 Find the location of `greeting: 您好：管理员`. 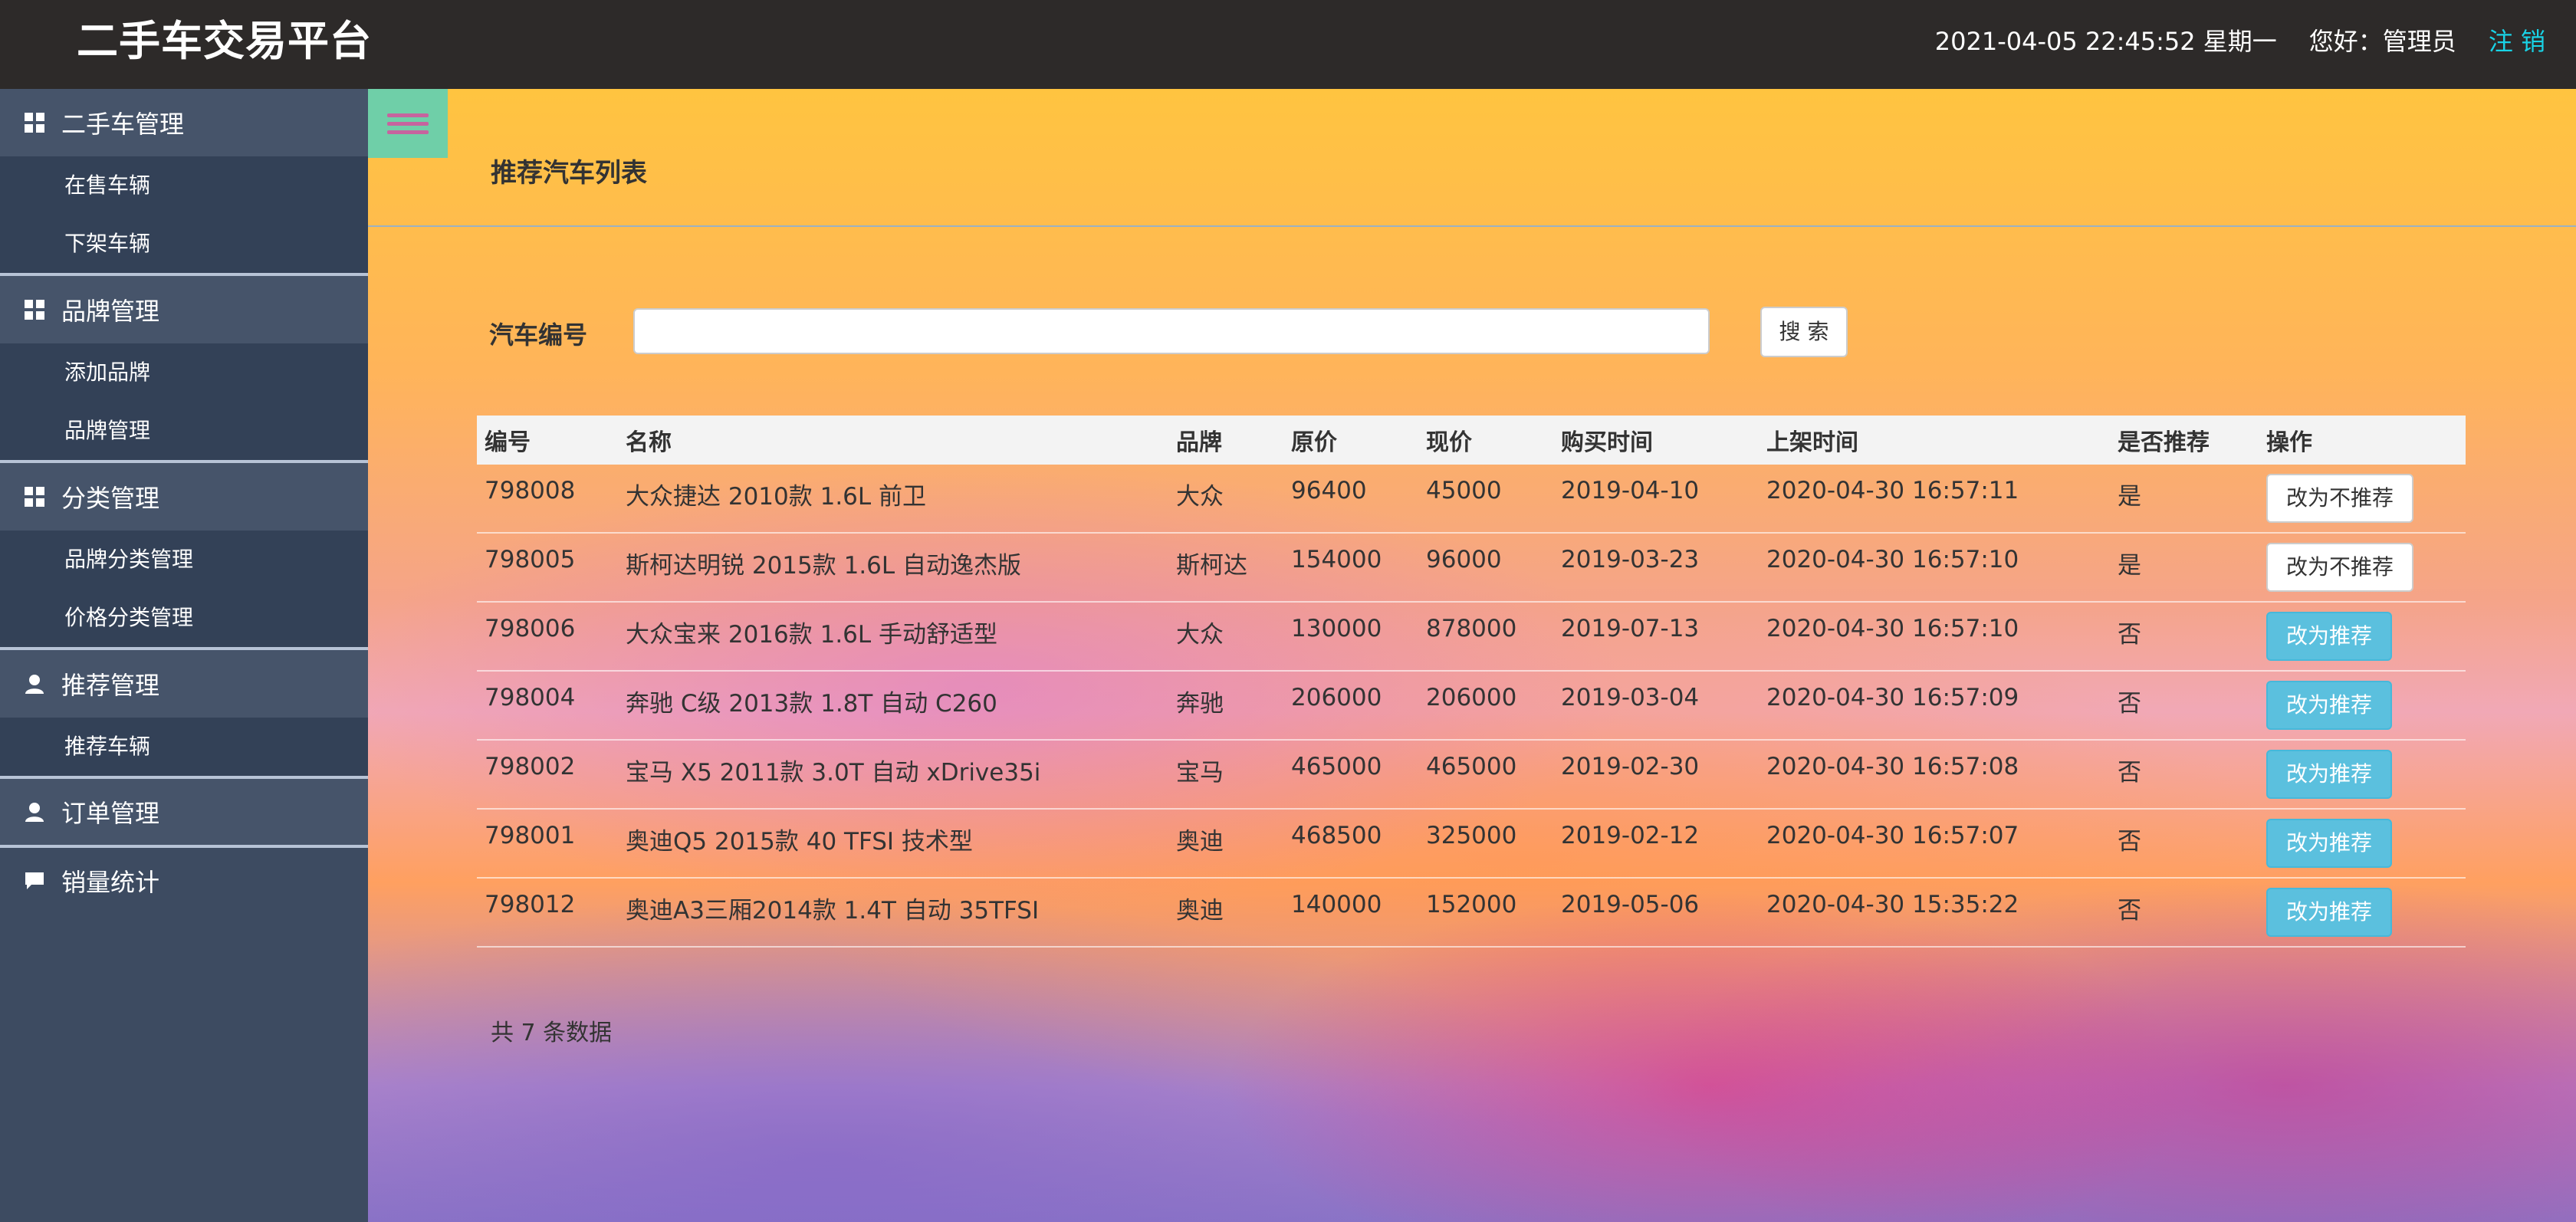

greeting: 您好：管理员 is located at coordinates (2382, 41).